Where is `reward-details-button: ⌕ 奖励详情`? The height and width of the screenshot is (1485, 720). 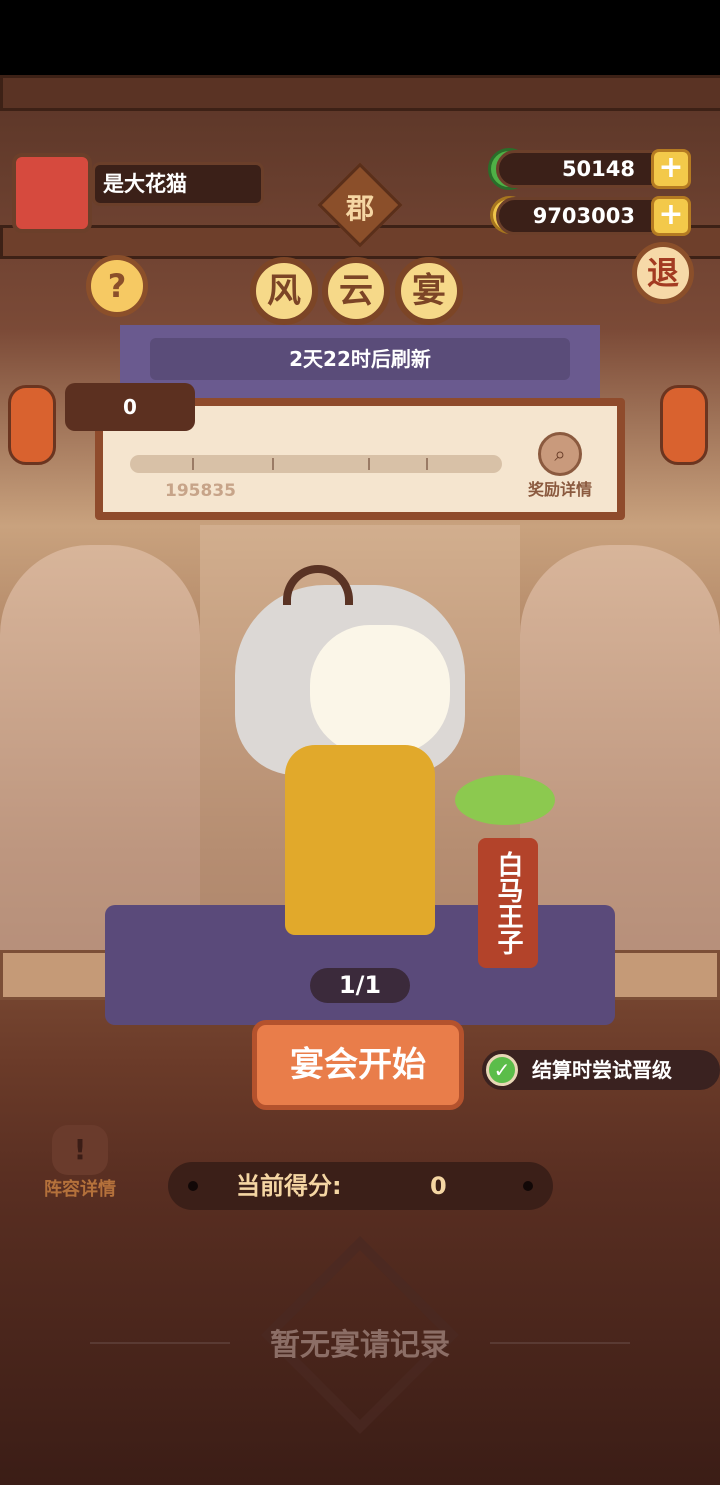 reward-details-button: ⌕ 奖励详情 is located at coordinates (560, 468).